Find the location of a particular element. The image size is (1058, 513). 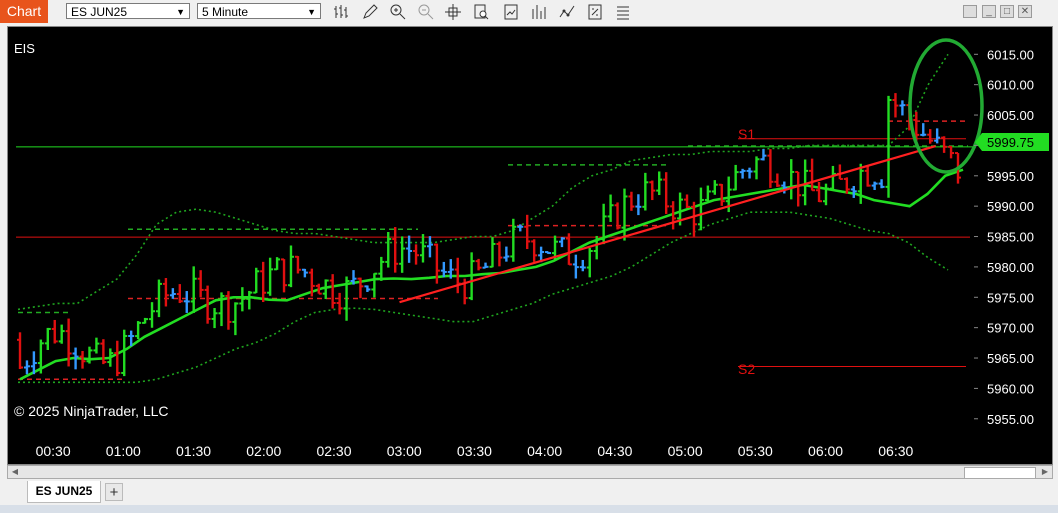

add-tab-icon: + is located at coordinates (114, 492).